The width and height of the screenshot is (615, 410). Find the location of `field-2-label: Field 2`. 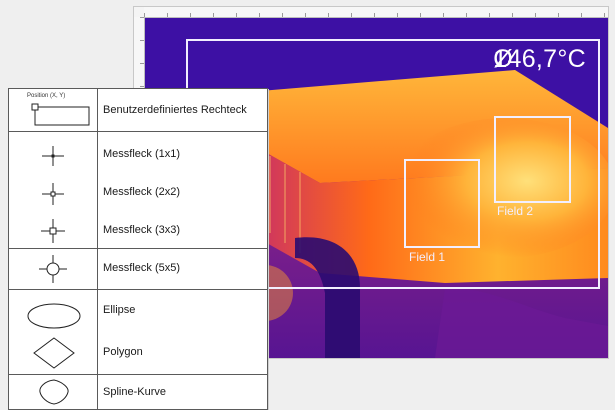

field-2-label: Field 2 is located at coordinates (515, 211).